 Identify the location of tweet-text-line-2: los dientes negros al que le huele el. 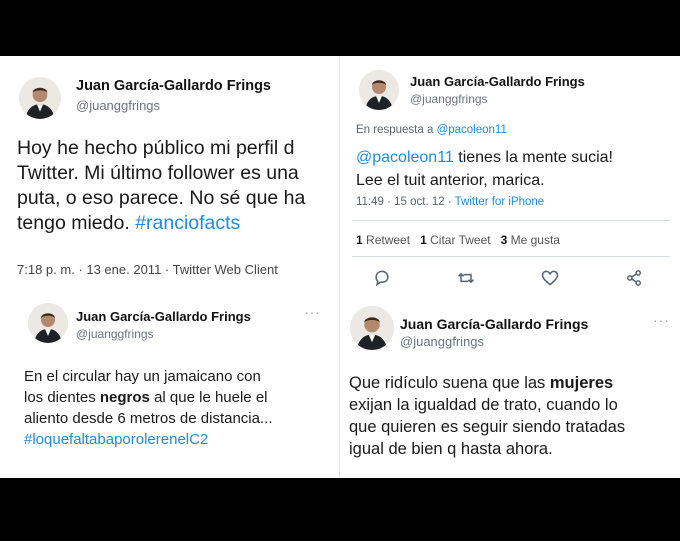
(148, 397).